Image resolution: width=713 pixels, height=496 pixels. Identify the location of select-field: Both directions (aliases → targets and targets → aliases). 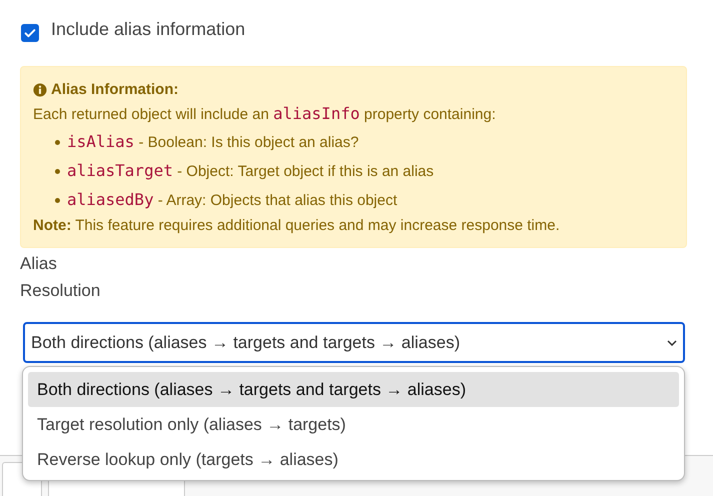
(354, 342).